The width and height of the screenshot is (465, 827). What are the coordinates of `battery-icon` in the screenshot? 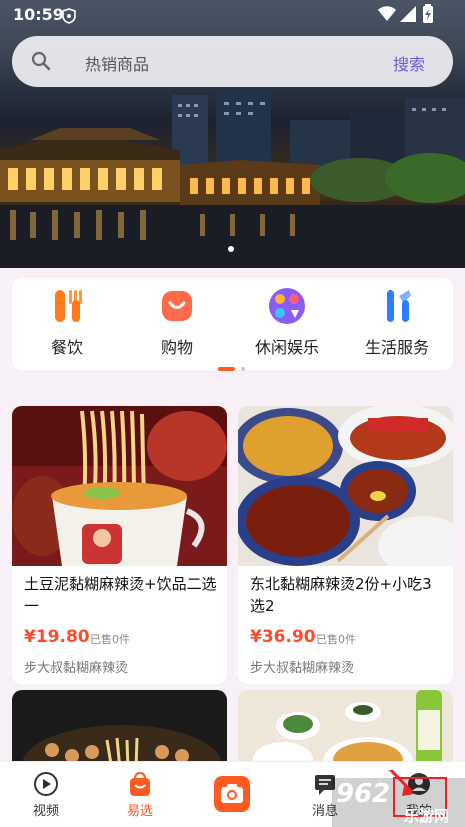 It's located at (428, 16).